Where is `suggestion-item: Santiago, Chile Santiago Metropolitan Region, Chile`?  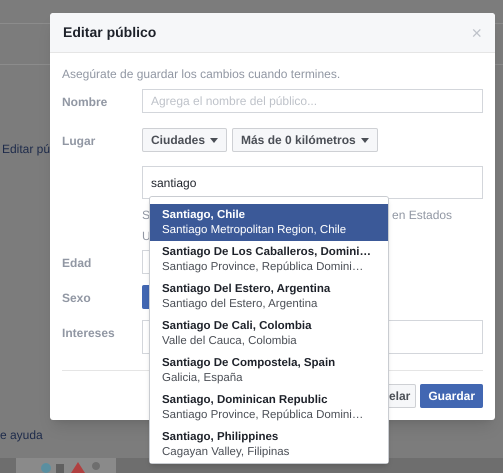
suggestion-item: Santiago, Chile Santiago Metropolitan Region, Chile is located at coordinates (269, 222).